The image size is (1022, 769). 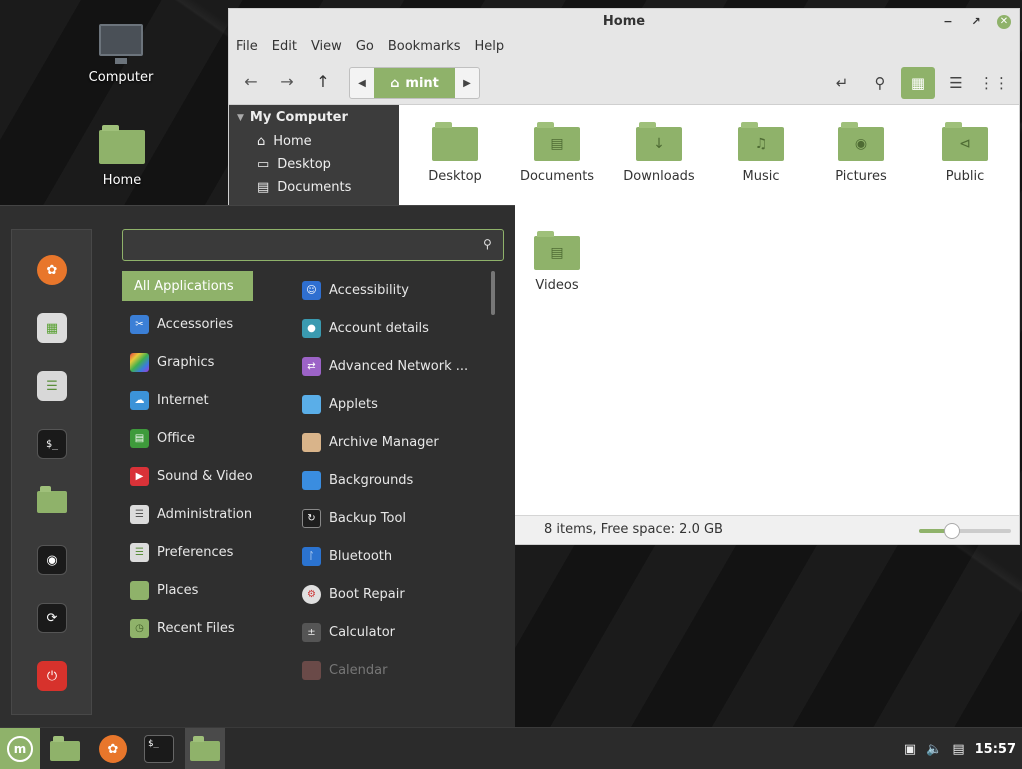 I want to click on calculator-icon: ±, so click(x=311, y=632).